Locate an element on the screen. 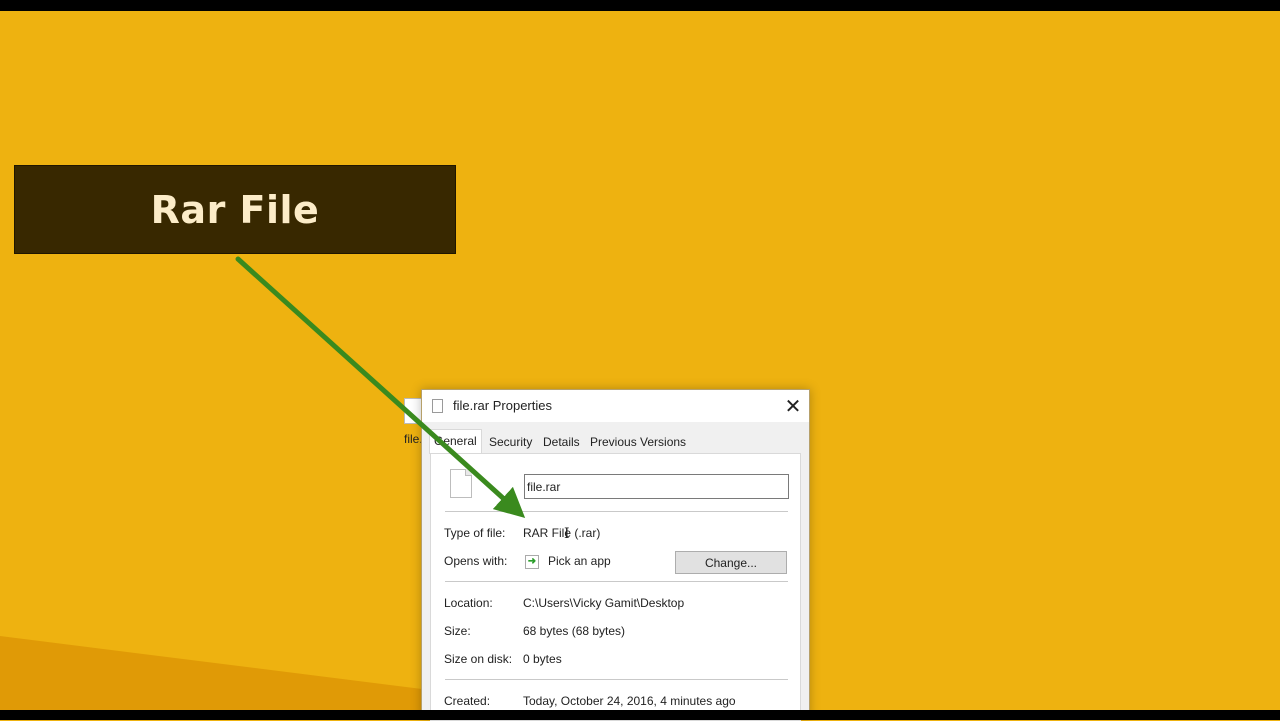 The height and width of the screenshot is (721, 1280). tab-details: Details is located at coordinates (561, 442).